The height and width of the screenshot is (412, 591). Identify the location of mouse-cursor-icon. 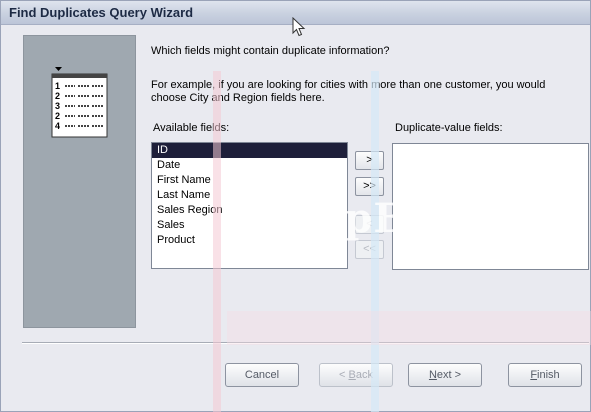
(299, 27).